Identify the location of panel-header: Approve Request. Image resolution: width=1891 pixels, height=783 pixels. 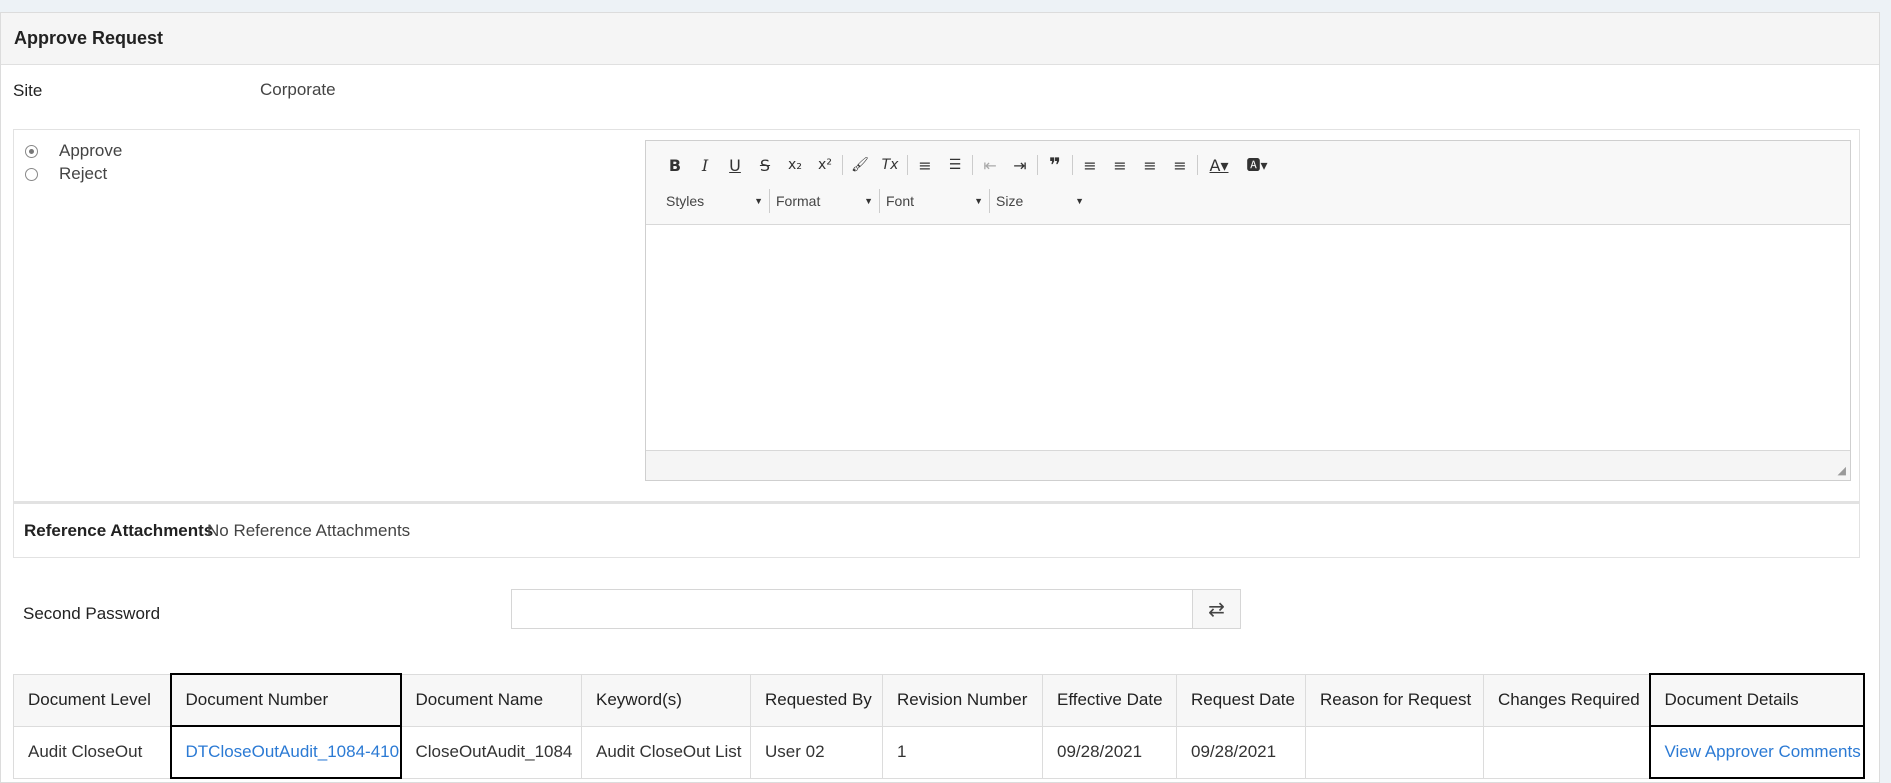
(940, 39).